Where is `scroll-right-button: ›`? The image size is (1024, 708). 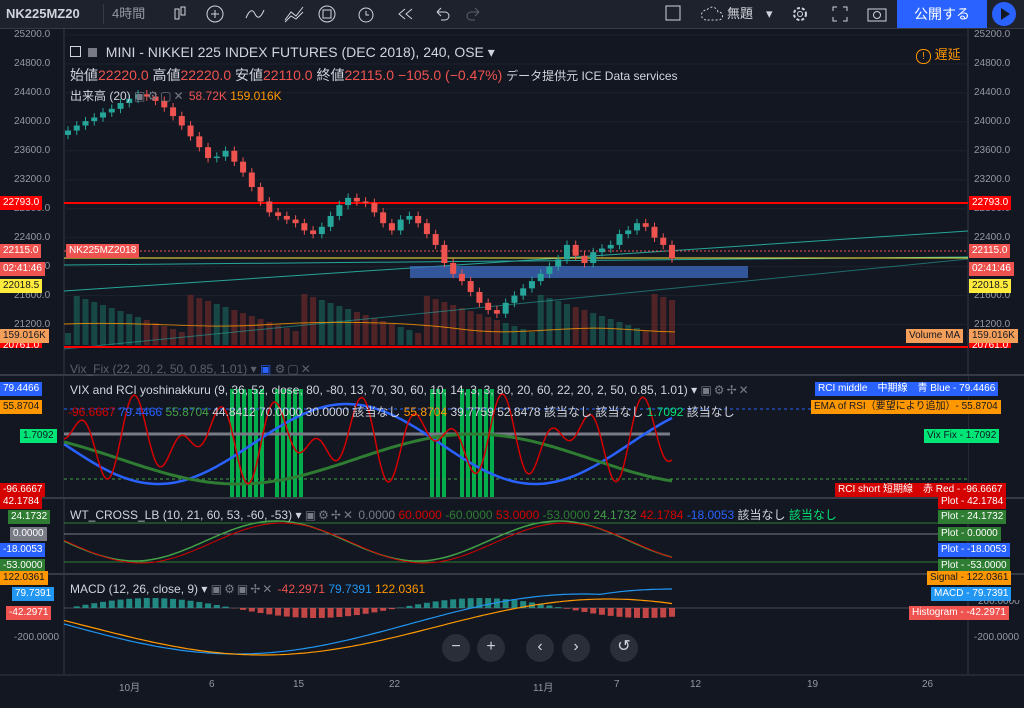
scroll-right-button: › is located at coordinates (576, 648).